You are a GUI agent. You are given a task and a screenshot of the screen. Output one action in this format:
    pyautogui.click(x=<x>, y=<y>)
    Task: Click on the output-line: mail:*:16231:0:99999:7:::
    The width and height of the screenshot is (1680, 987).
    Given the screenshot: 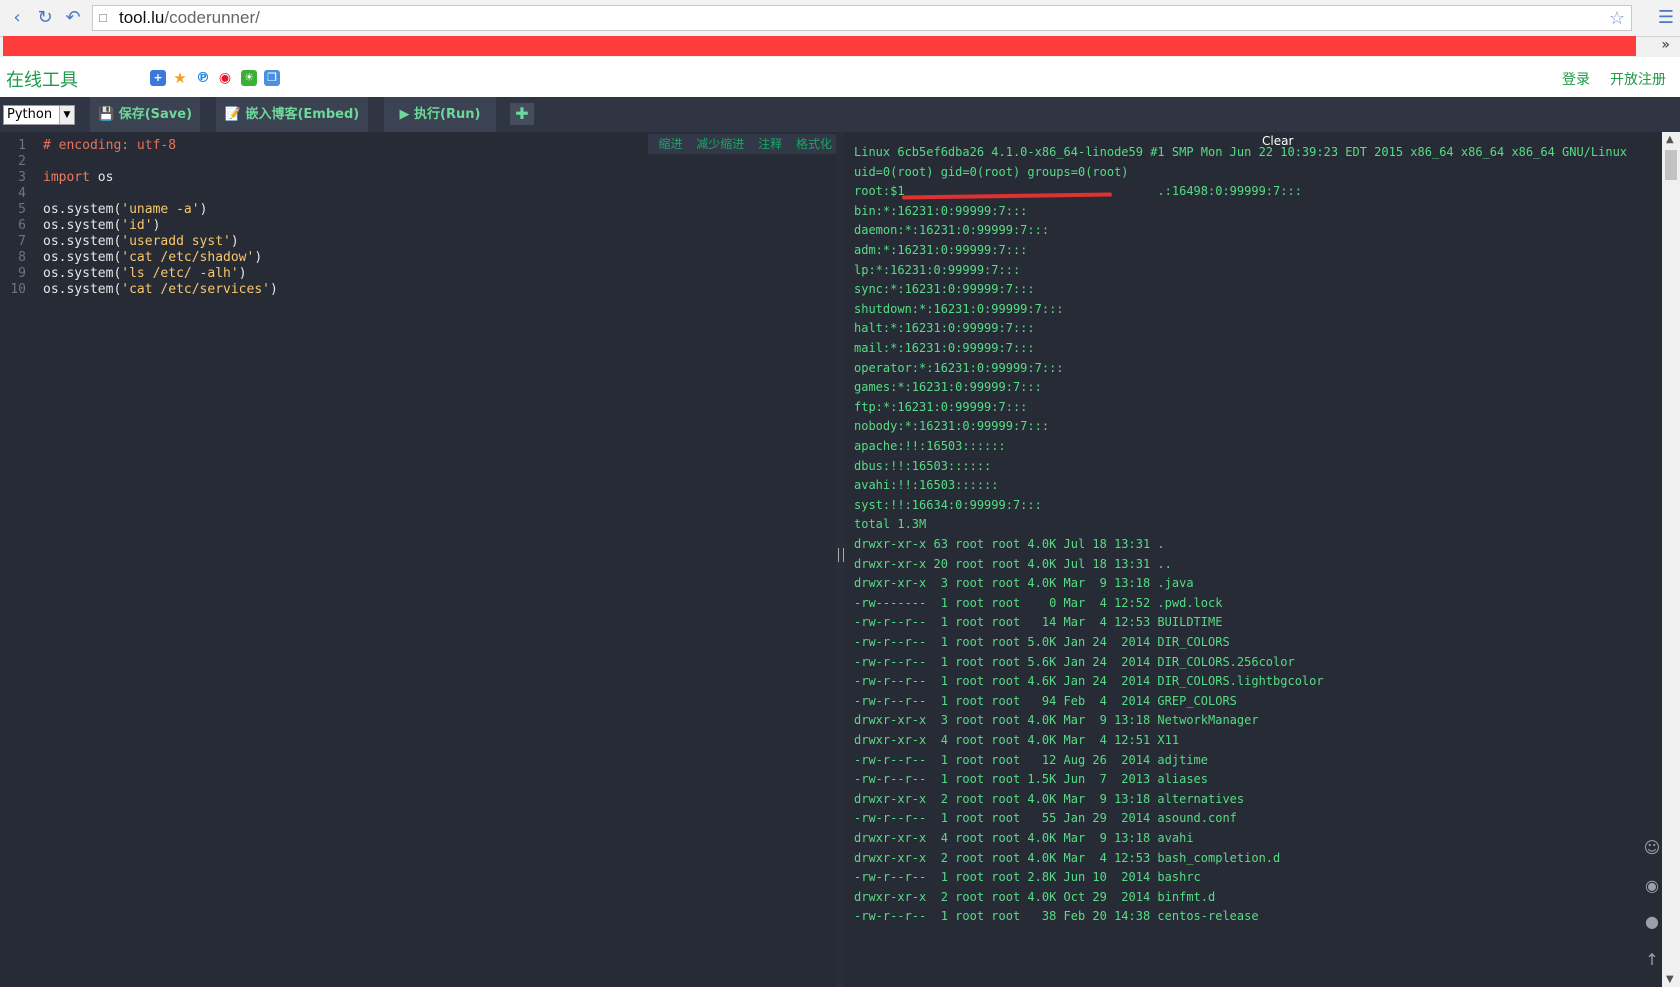 What is the action you would take?
    pyautogui.click(x=944, y=348)
    